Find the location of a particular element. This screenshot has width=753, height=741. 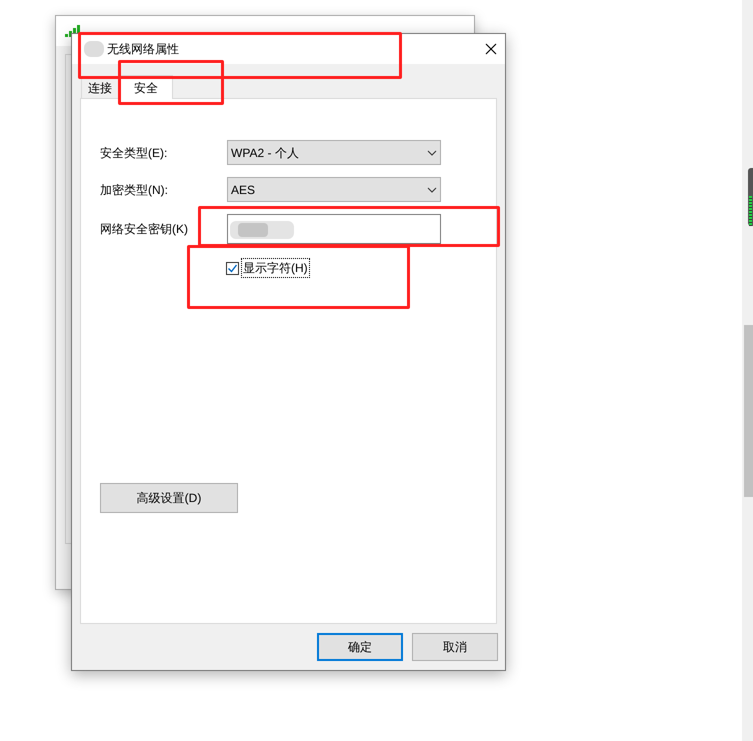

dialog-button: 确定 is located at coordinates (360, 647).